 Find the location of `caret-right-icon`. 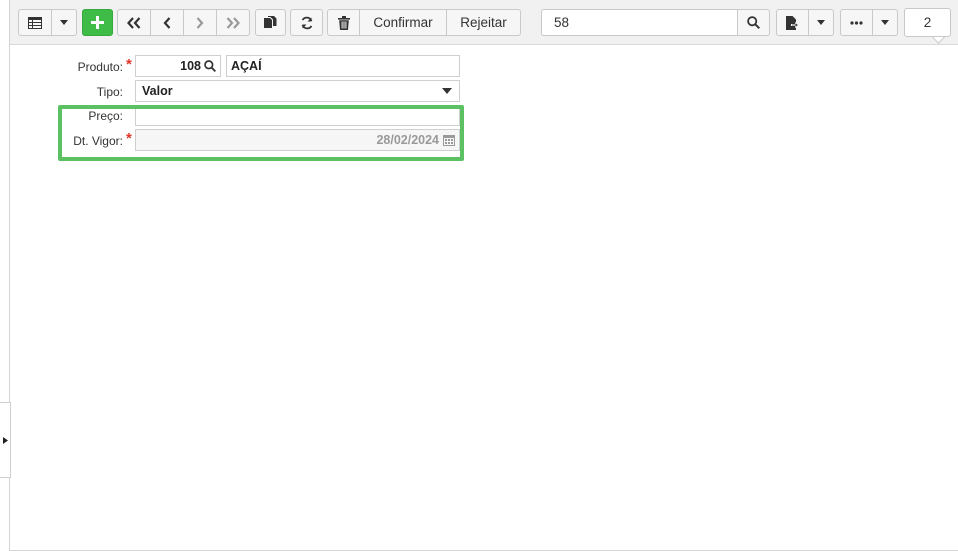

caret-right-icon is located at coordinates (5, 440).